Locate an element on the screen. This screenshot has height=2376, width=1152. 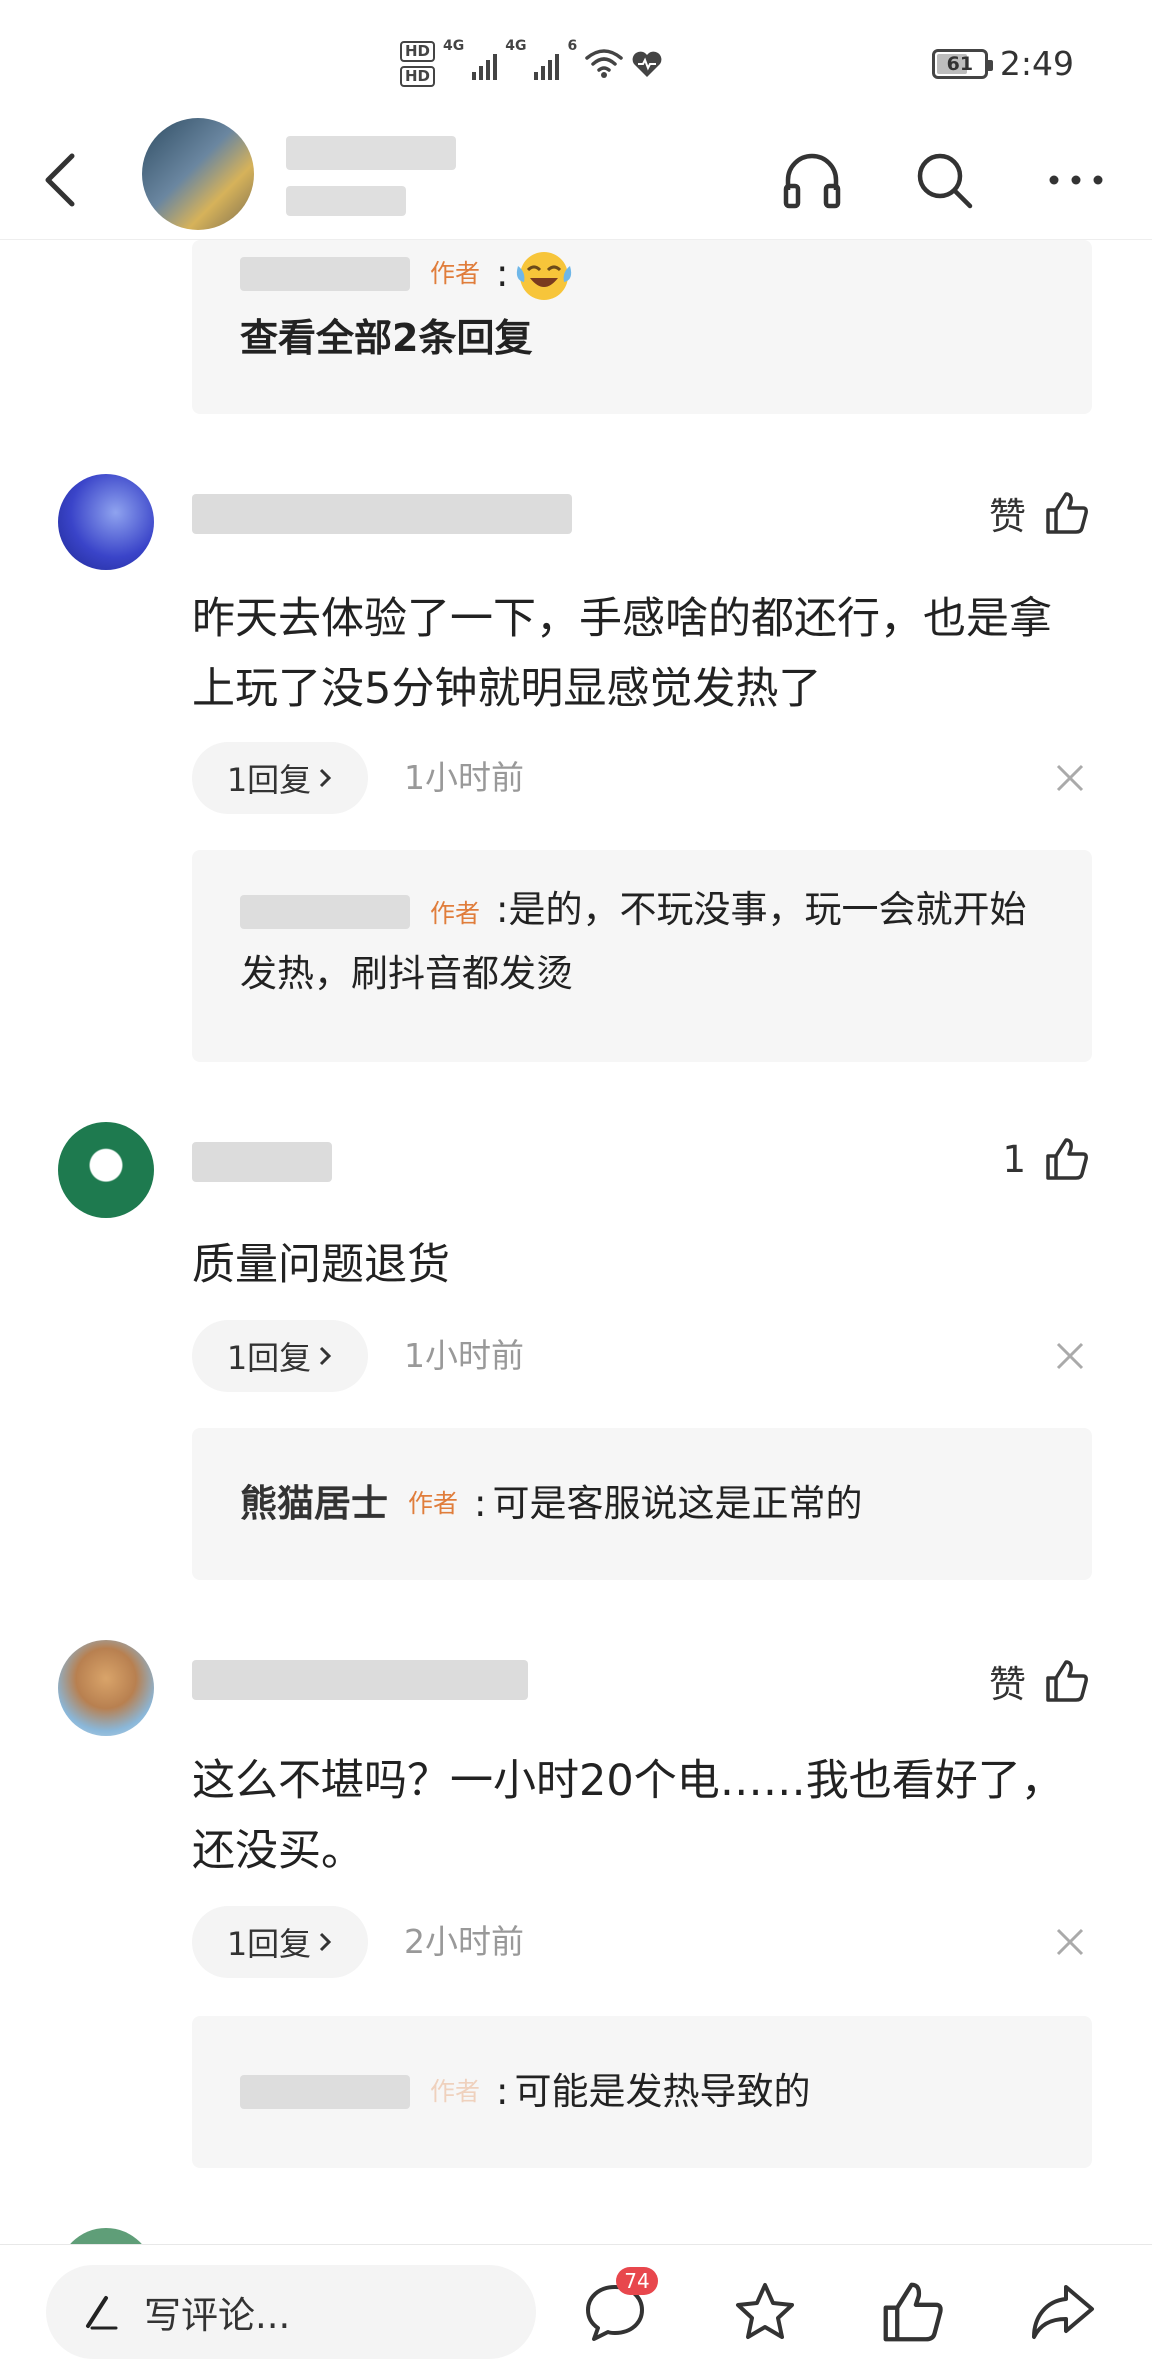
like-count: 1 is located at coordinates (1014, 1159).